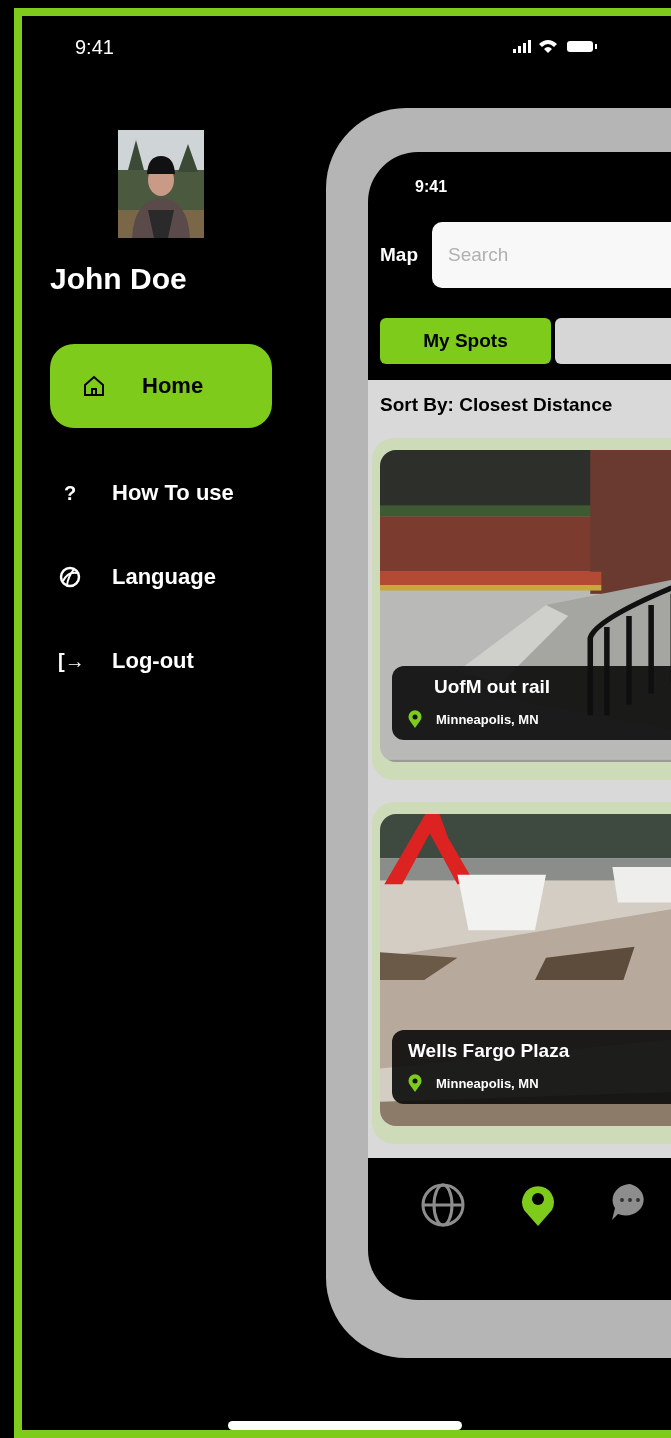 The width and height of the screenshot is (671, 1438). Describe the element at coordinates (70, 661) in the screenshot. I see `menu-icon: [→` at that location.